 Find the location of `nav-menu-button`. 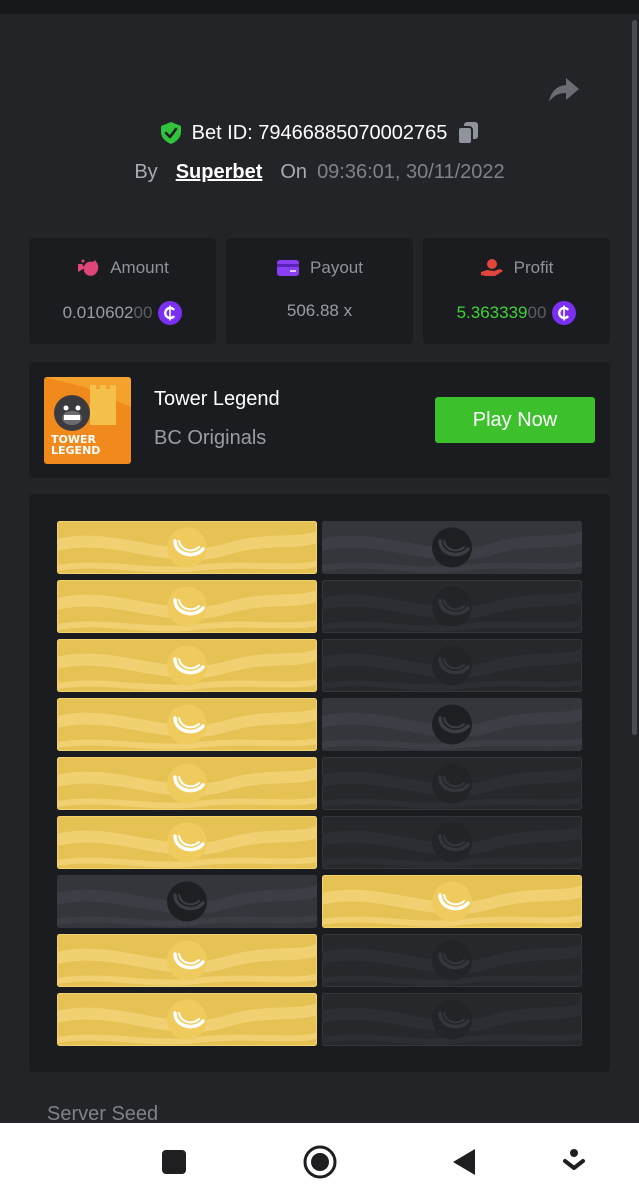

nav-menu-button is located at coordinates (574, 1161).